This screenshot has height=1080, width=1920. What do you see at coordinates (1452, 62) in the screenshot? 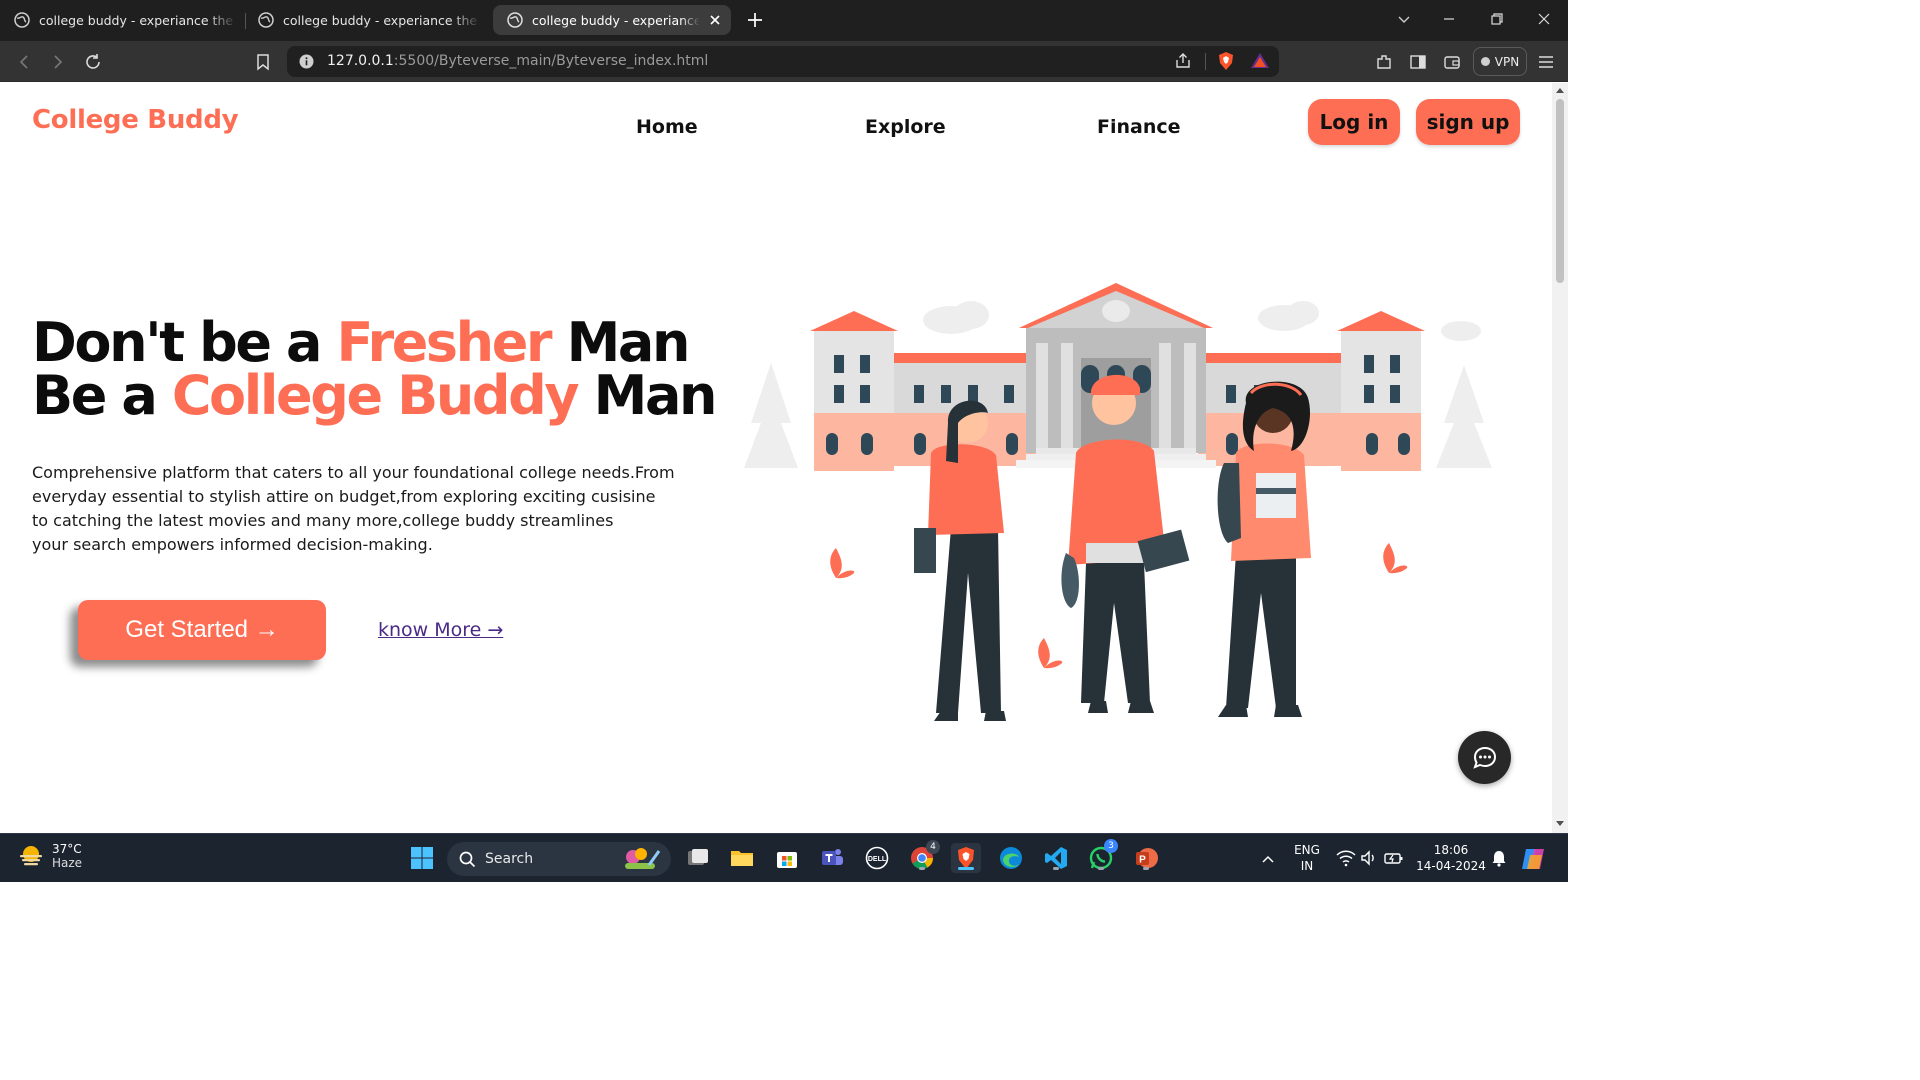
I see `wallet-icon` at bounding box center [1452, 62].